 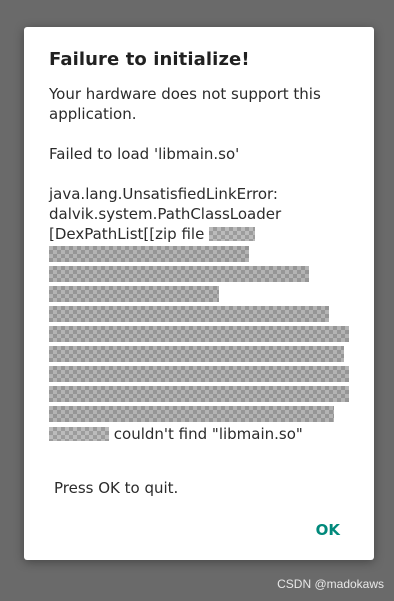 What do you see at coordinates (328, 530) in the screenshot?
I see `ok-button: OK` at bounding box center [328, 530].